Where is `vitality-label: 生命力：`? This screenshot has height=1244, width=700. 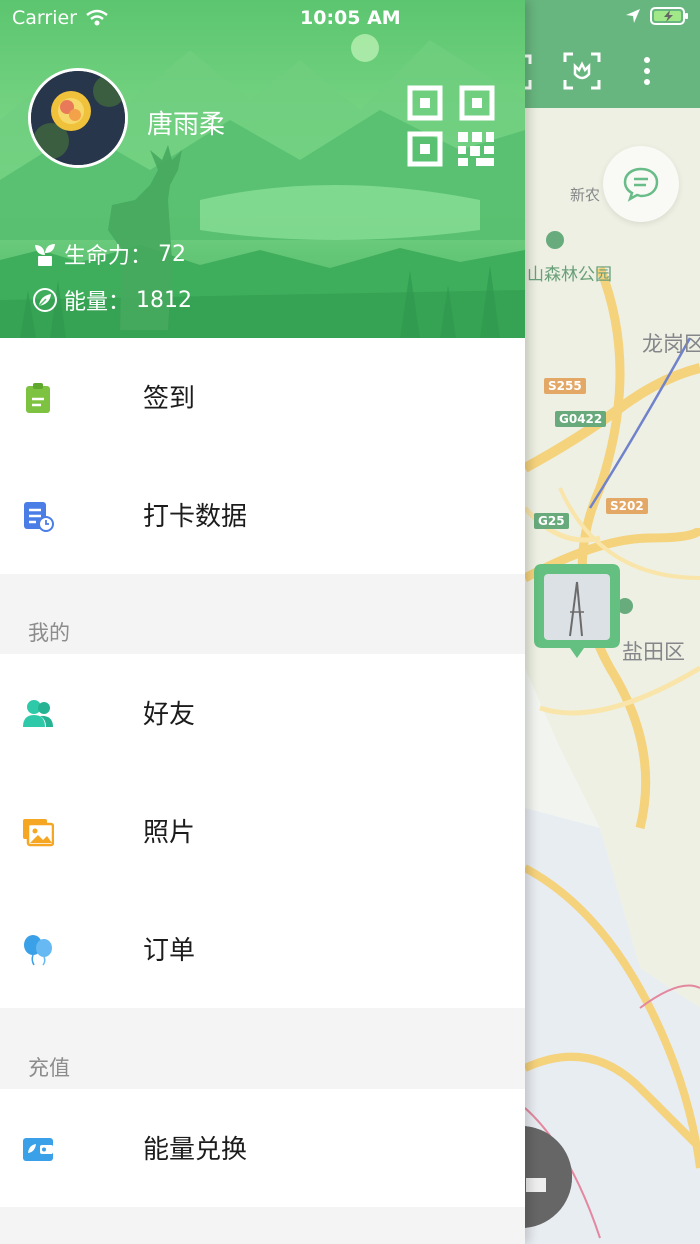 vitality-label: 生命力： is located at coordinates (108, 256).